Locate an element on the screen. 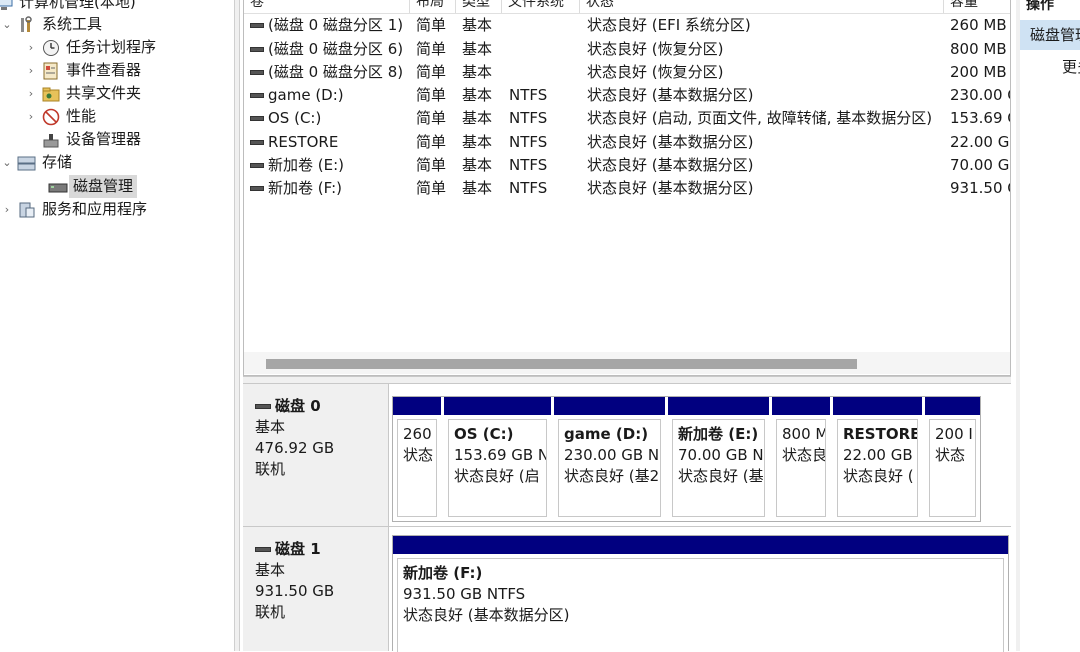  partition-size: 230.00 GB N is located at coordinates (612, 455).